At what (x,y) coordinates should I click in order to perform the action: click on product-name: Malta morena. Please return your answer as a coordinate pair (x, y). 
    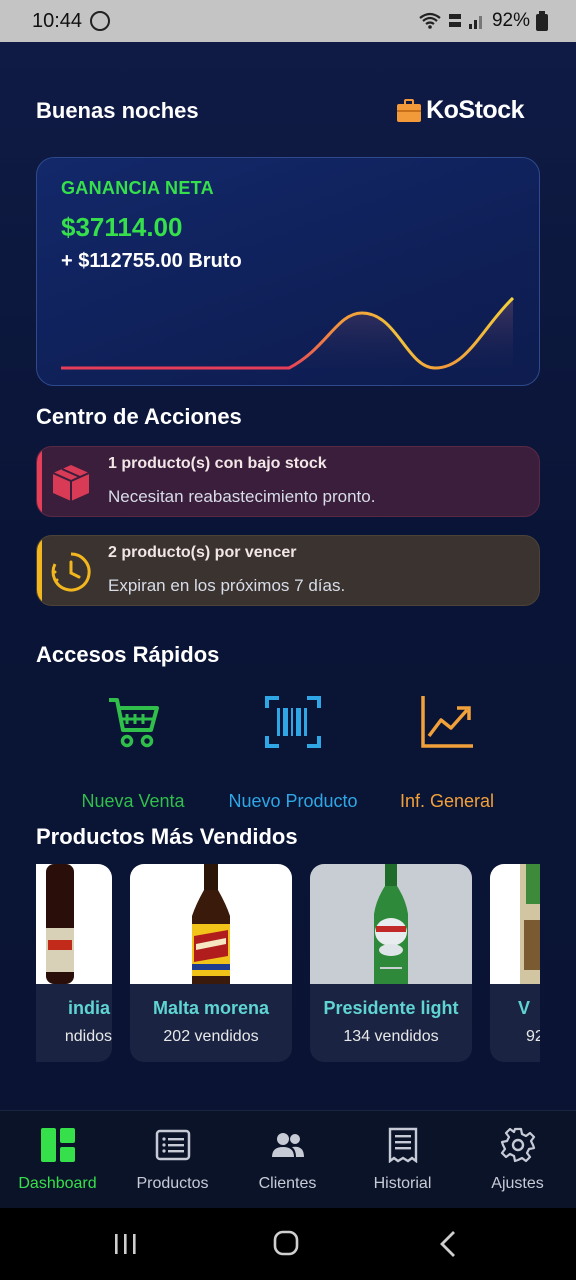
    Looking at the image, I should click on (211, 1008).